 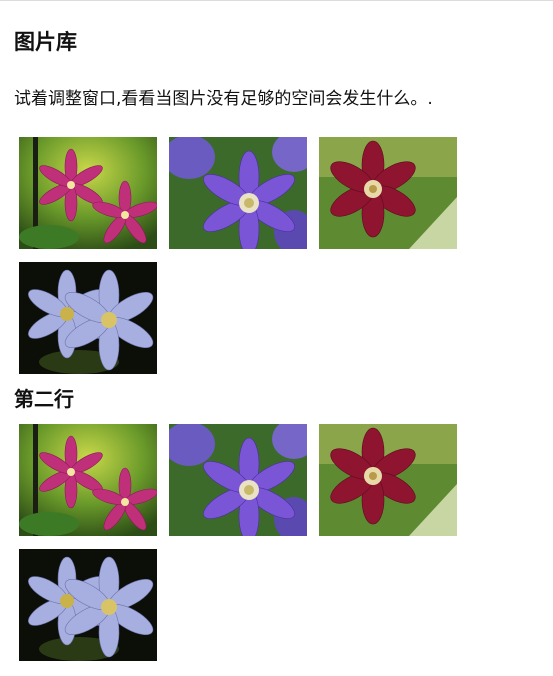 I want to click on window-top-border, so click(x=276, y=0).